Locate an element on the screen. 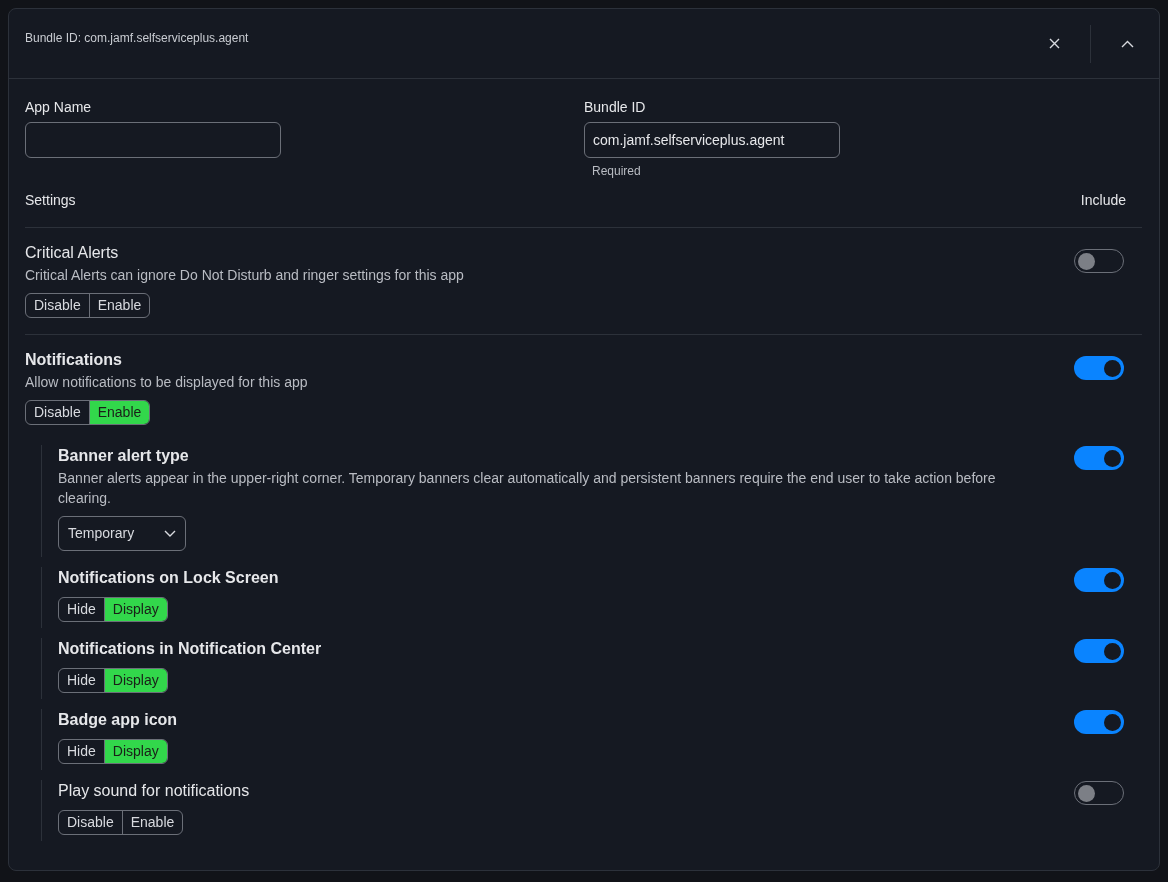 This screenshot has width=1168, height=882. field-label: App Name is located at coordinates (59, 107).